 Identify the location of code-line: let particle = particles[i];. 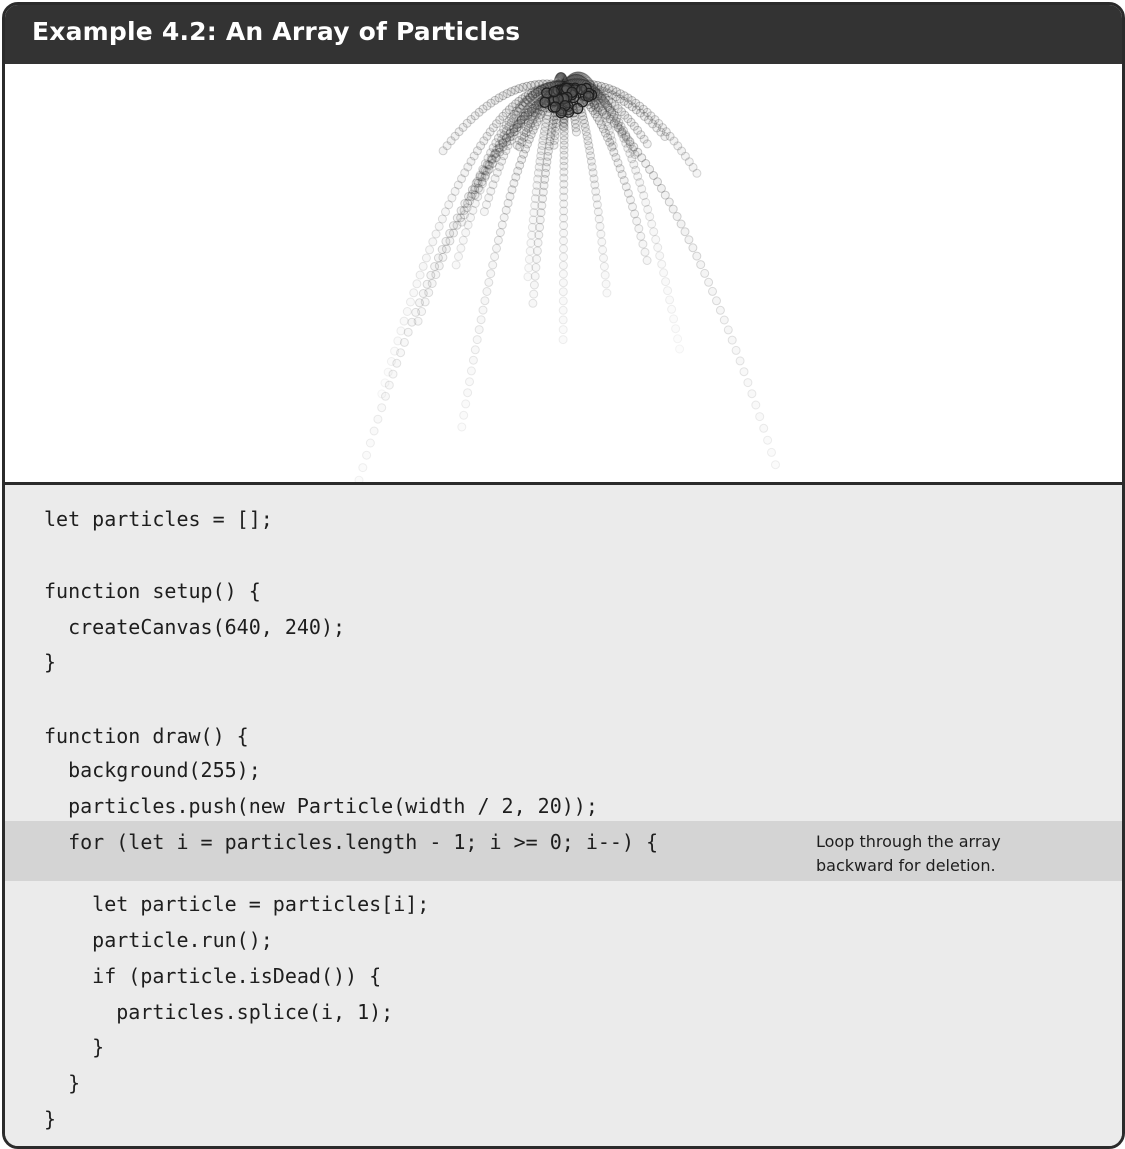
(237, 904).